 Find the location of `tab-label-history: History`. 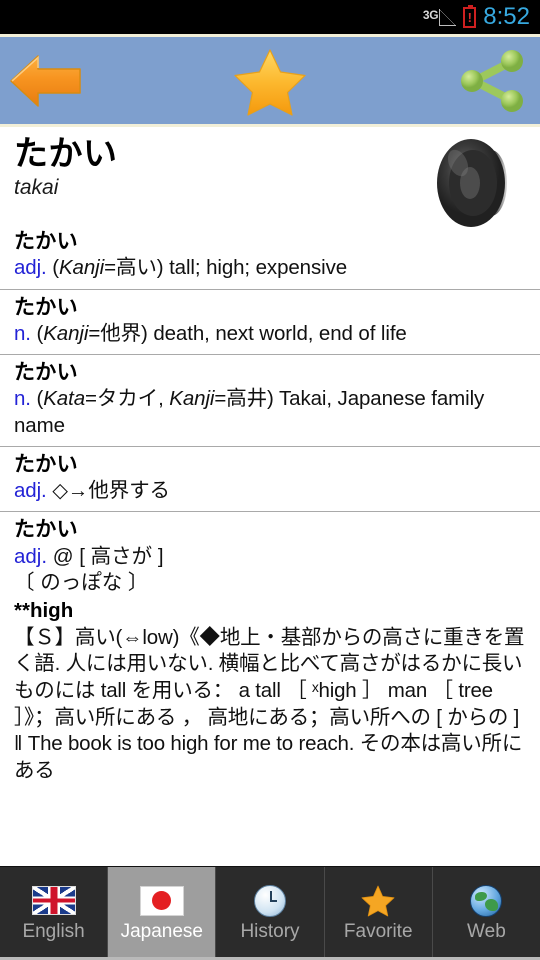

tab-label-history: History is located at coordinates (270, 931).